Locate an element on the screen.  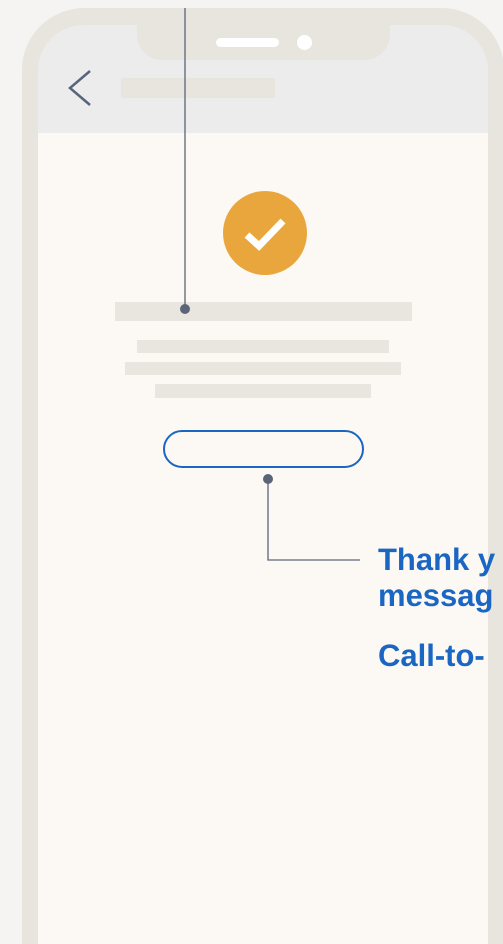
button is located at coordinates (263, 449).